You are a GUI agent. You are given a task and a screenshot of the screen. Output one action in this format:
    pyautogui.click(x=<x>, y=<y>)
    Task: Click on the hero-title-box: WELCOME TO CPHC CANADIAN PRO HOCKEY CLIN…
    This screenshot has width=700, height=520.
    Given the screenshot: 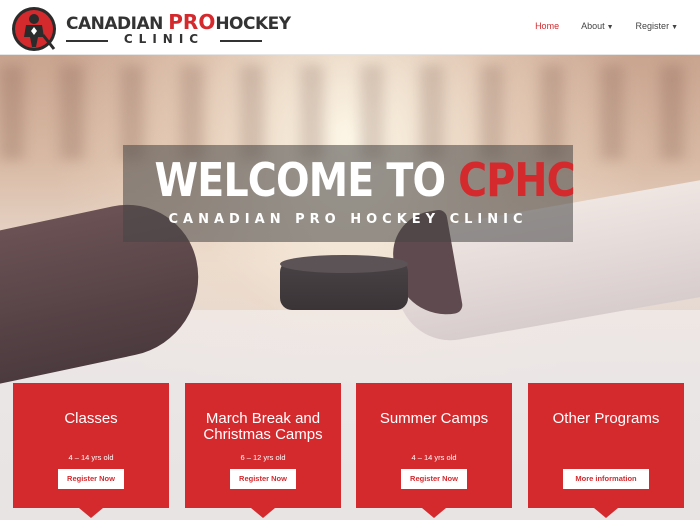 What is the action you would take?
    pyautogui.click(x=349, y=193)
    